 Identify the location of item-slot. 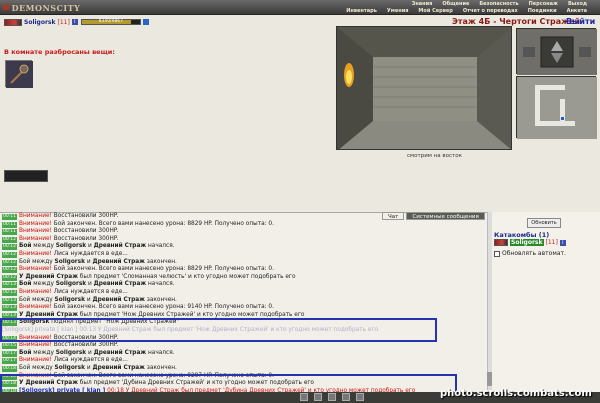
(19, 74).